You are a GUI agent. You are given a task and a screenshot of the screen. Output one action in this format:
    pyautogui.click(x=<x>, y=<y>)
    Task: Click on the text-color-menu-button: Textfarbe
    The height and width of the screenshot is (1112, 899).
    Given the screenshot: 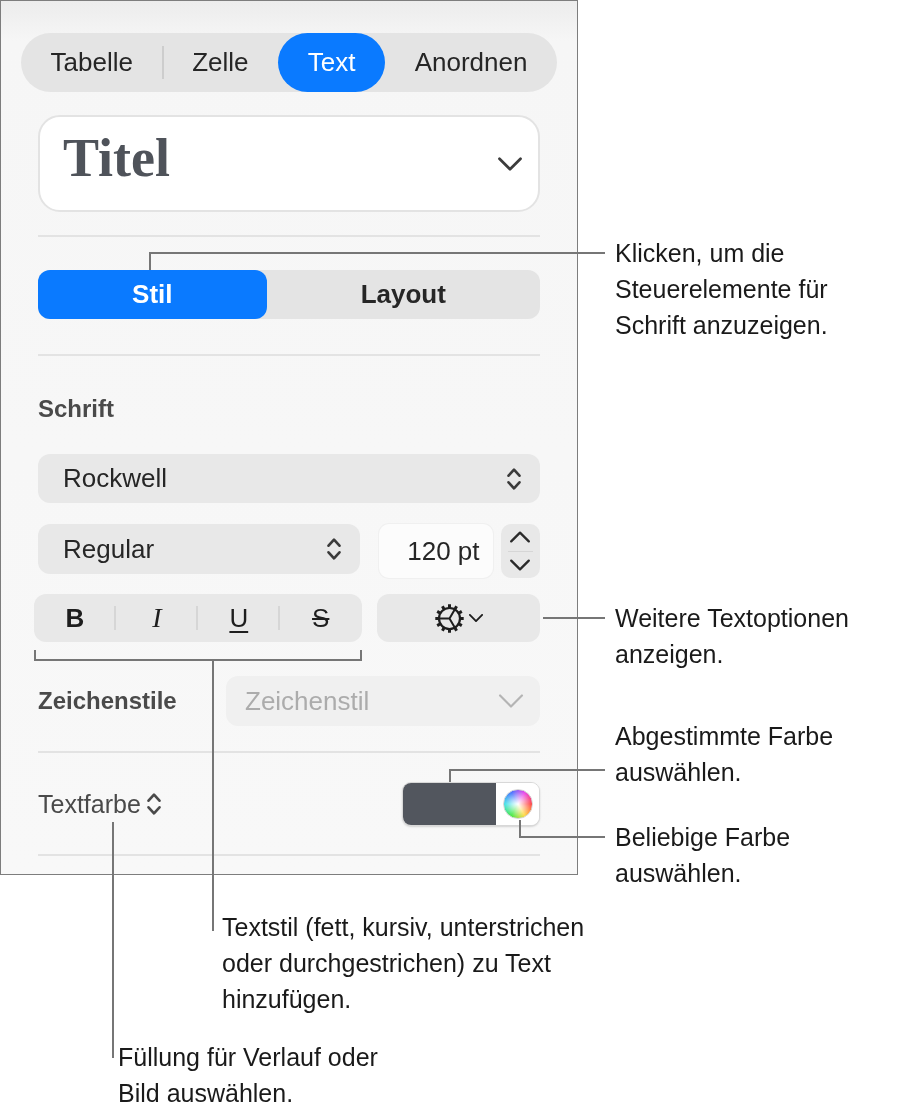 What is the action you would take?
    pyautogui.click(x=99, y=804)
    